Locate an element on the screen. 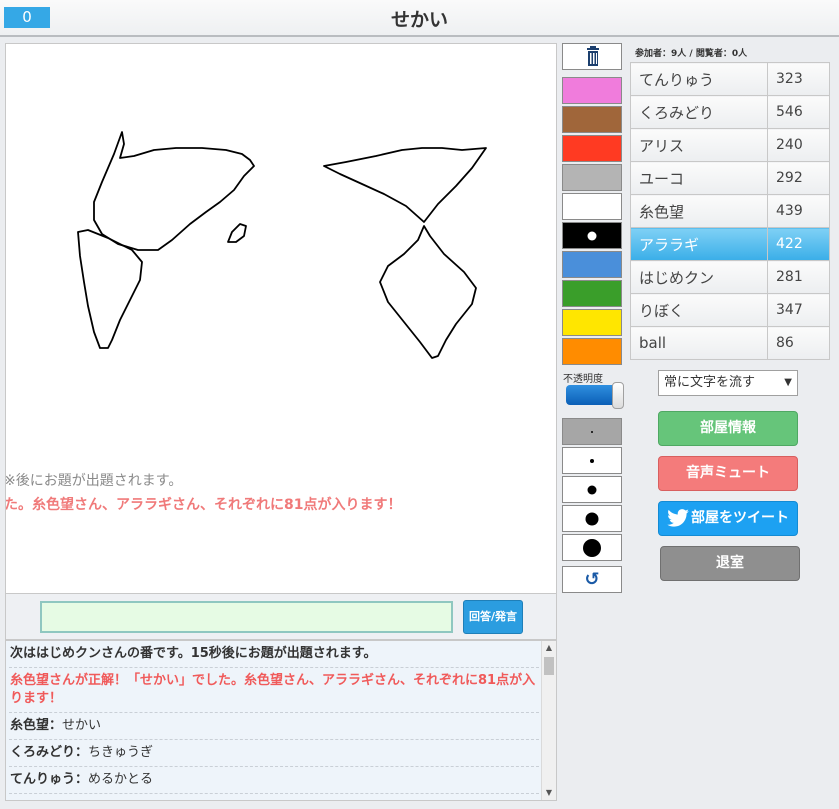 This screenshot has width=839, height=809. player-name: くろみどり is located at coordinates (699, 112).